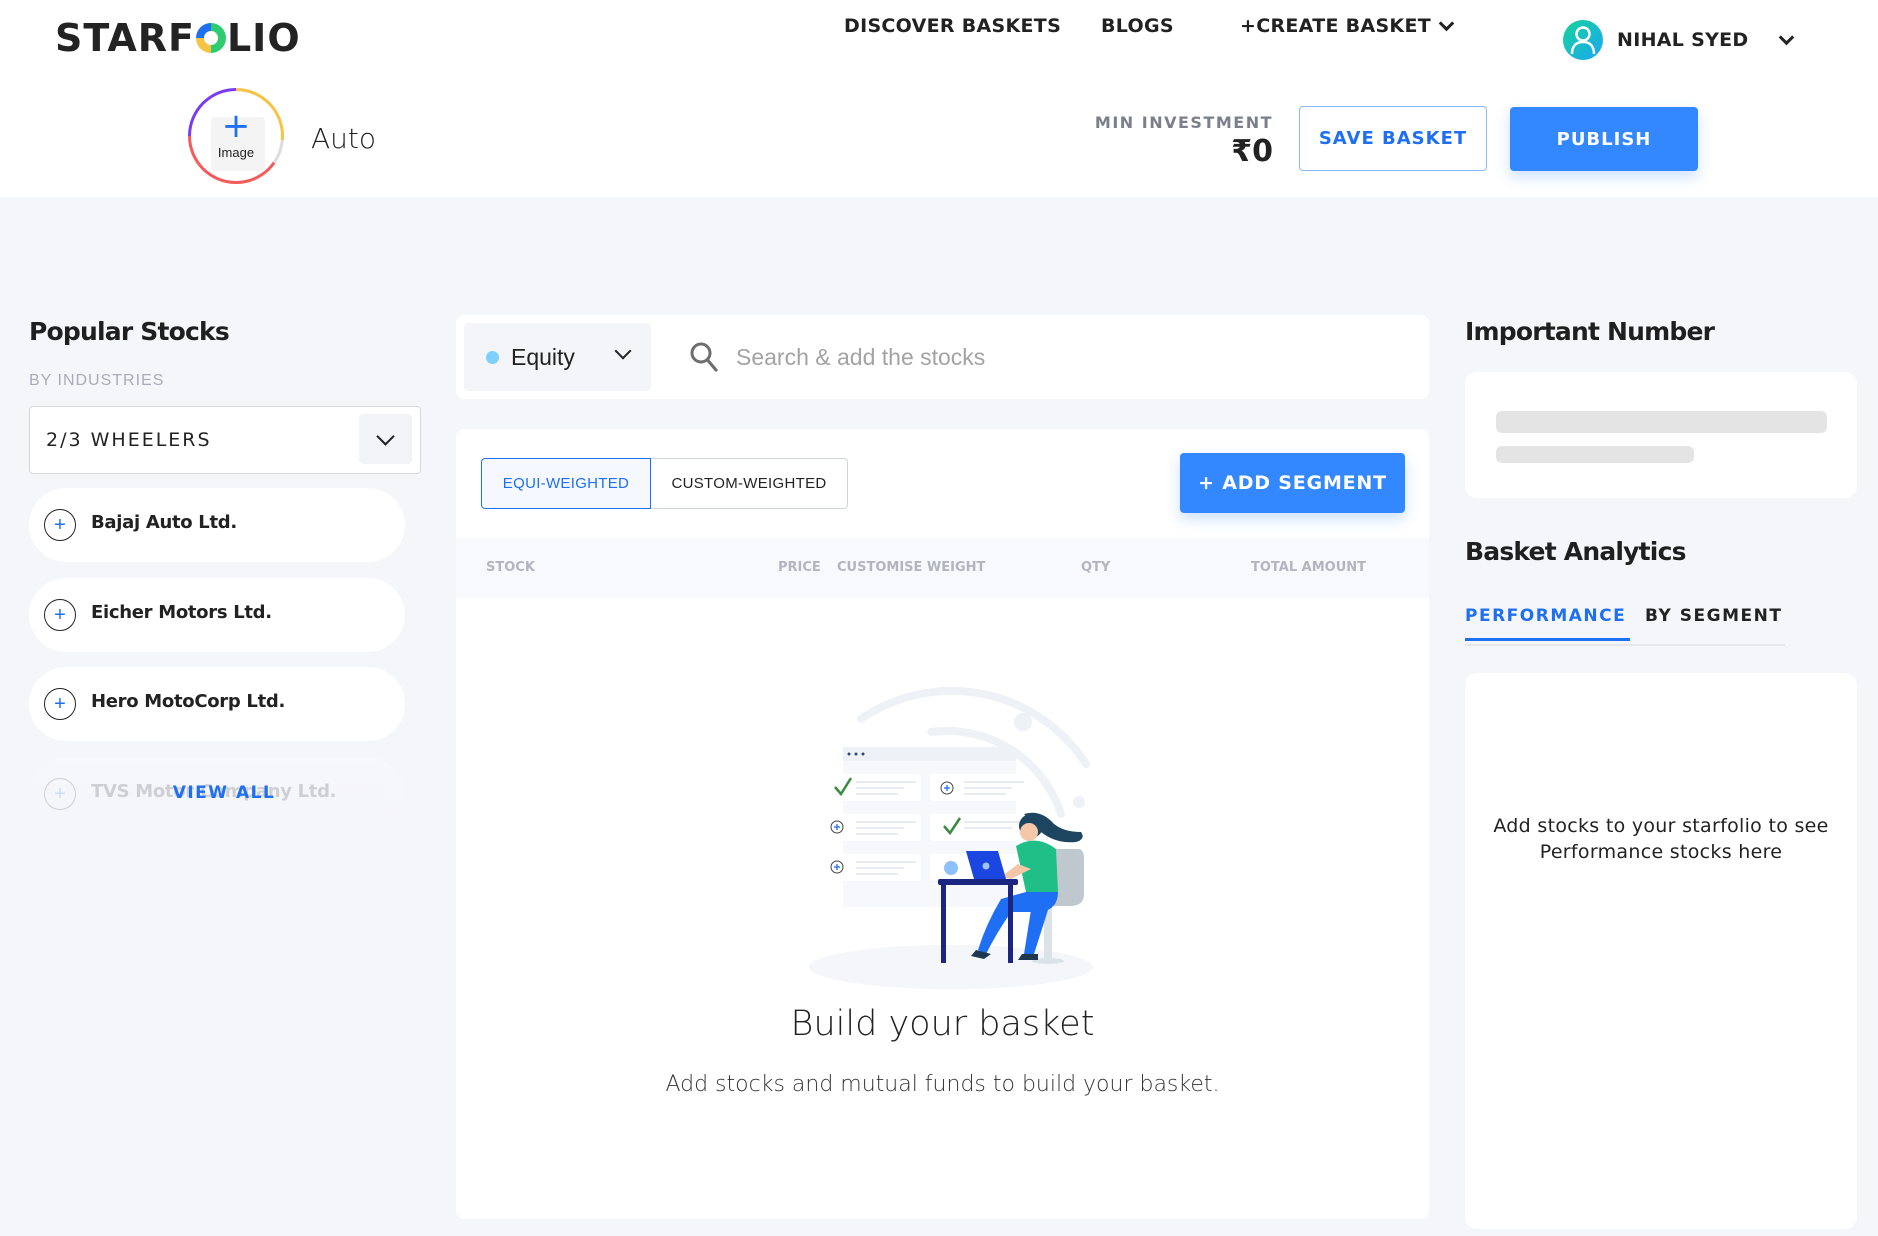 The image size is (1878, 1236). I want to click on logo-text-end: LIO, so click(263, 38).